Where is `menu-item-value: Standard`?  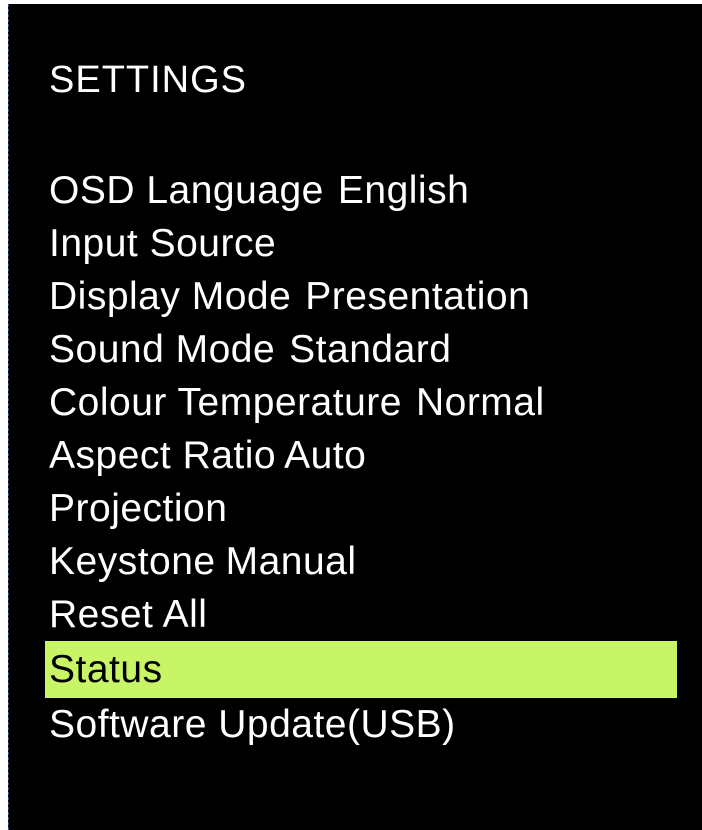 menu-item-value: Standard is located at coordinates (370, 349).